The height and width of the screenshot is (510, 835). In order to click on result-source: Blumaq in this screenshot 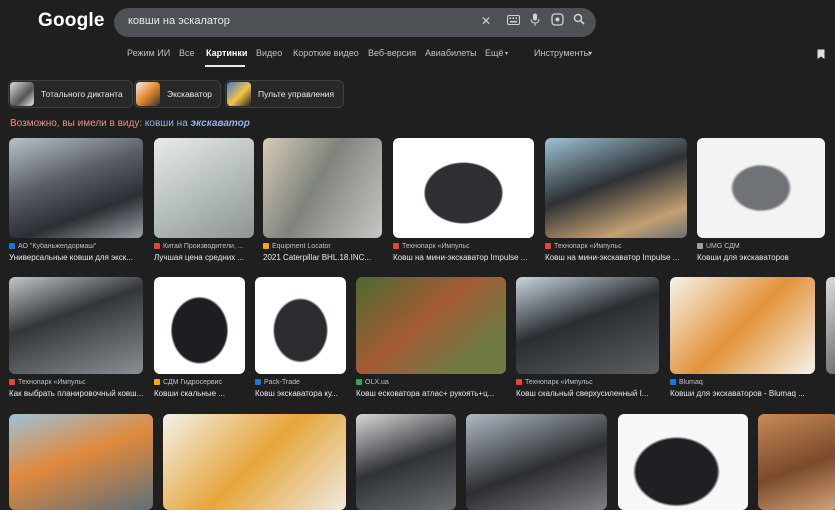, I will do `click(742, 382)`.